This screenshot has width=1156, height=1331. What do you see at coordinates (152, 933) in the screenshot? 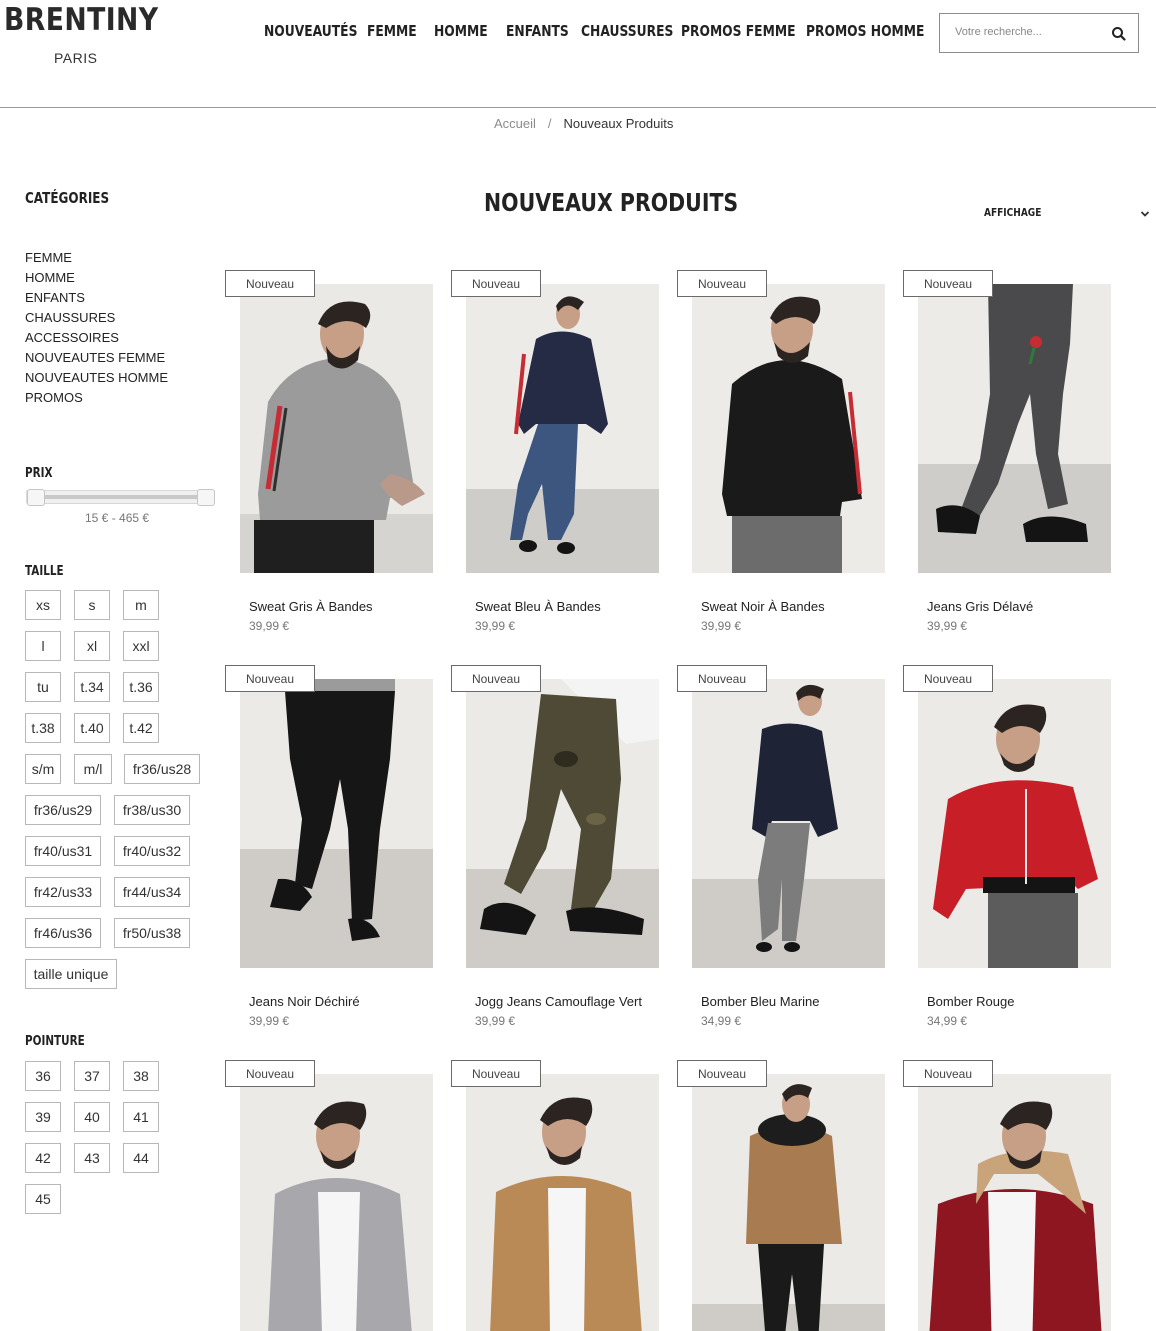
I see `size-option-fr50-us38: fr50/us38` at bounding box center [152, 933].